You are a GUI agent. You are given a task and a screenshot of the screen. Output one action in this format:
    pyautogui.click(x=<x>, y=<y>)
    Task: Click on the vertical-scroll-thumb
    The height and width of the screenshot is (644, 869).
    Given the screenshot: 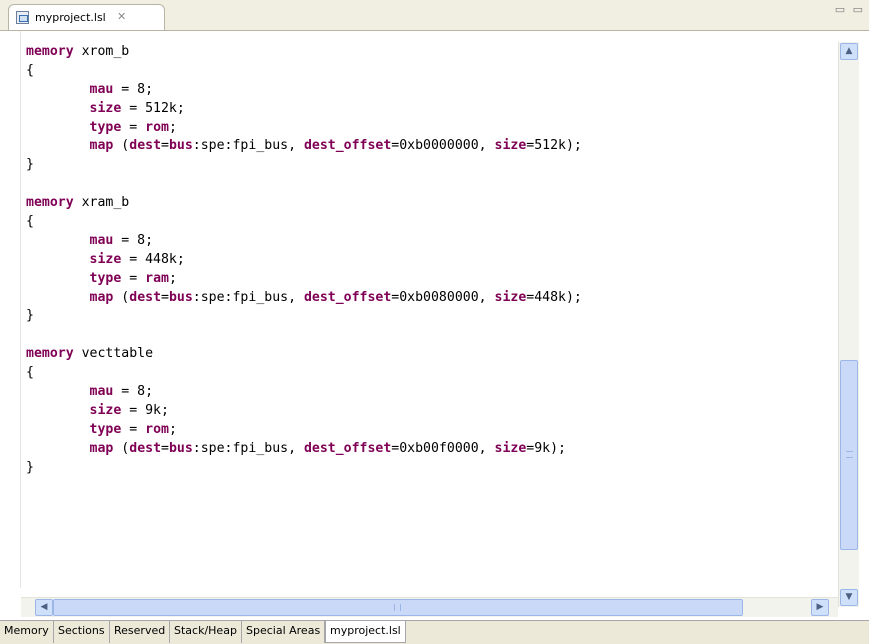 What is the action you would take?
    pyautogui.click(x=849, y=455)
    